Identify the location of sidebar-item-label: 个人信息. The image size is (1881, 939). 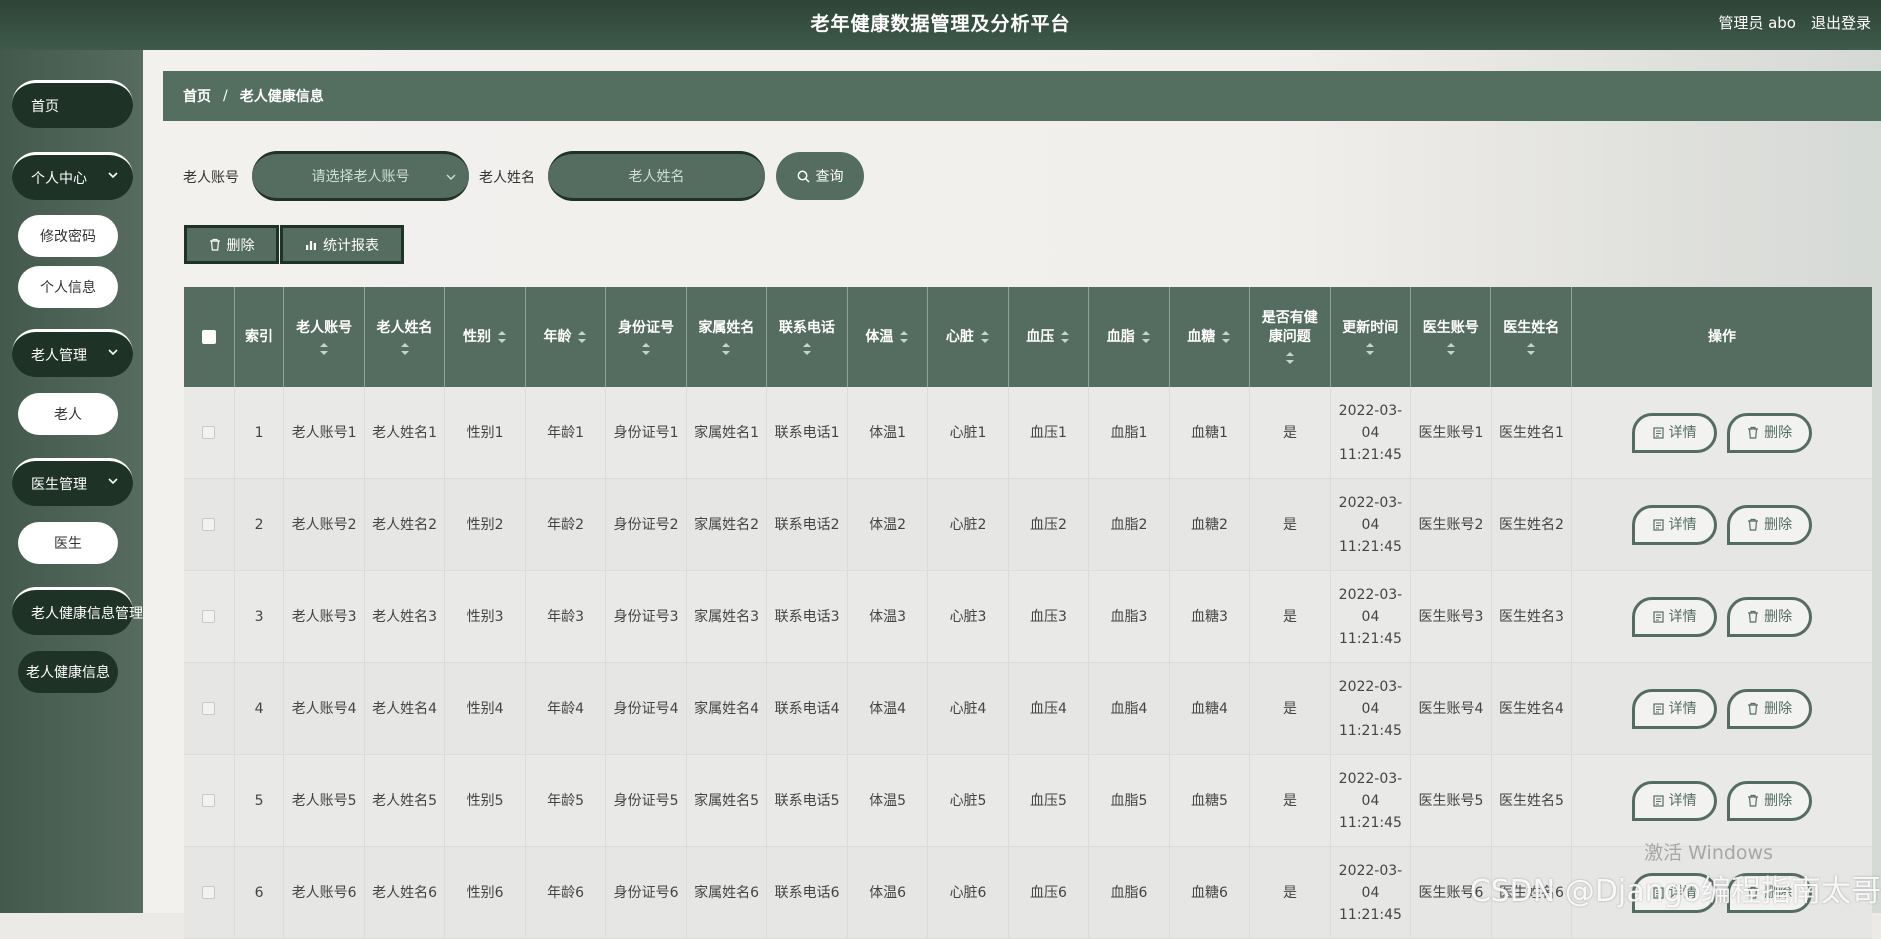
(68, 288).